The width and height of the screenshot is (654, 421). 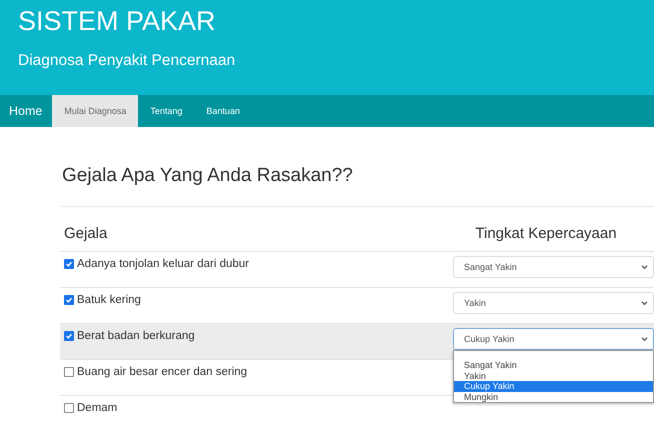 I want to click on nav-tab: Mulai Diagnosa, so click(x=95, y=111).